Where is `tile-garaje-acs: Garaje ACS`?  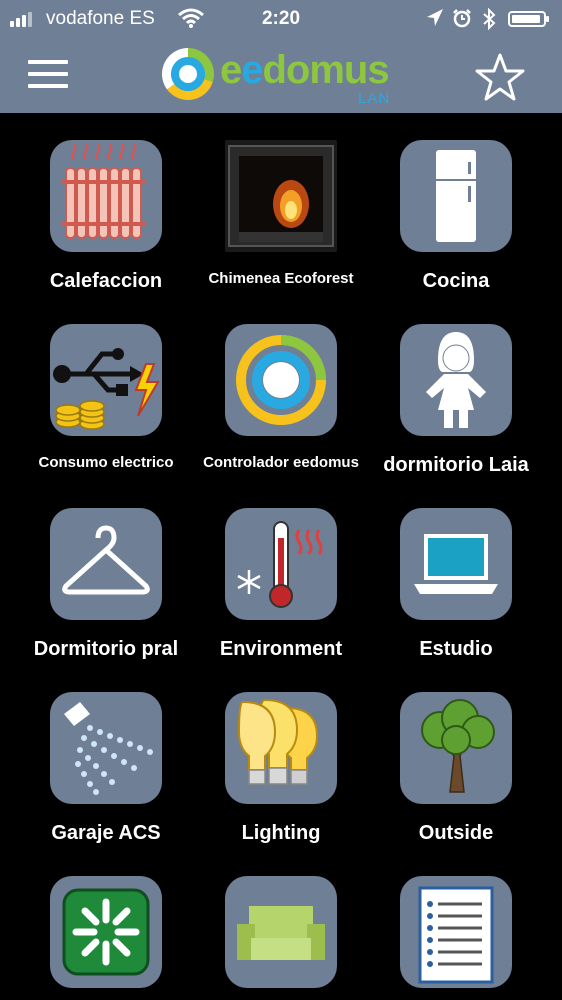
tile-garaje-acs: Garaje ACS is located at coordinates (106, 768).